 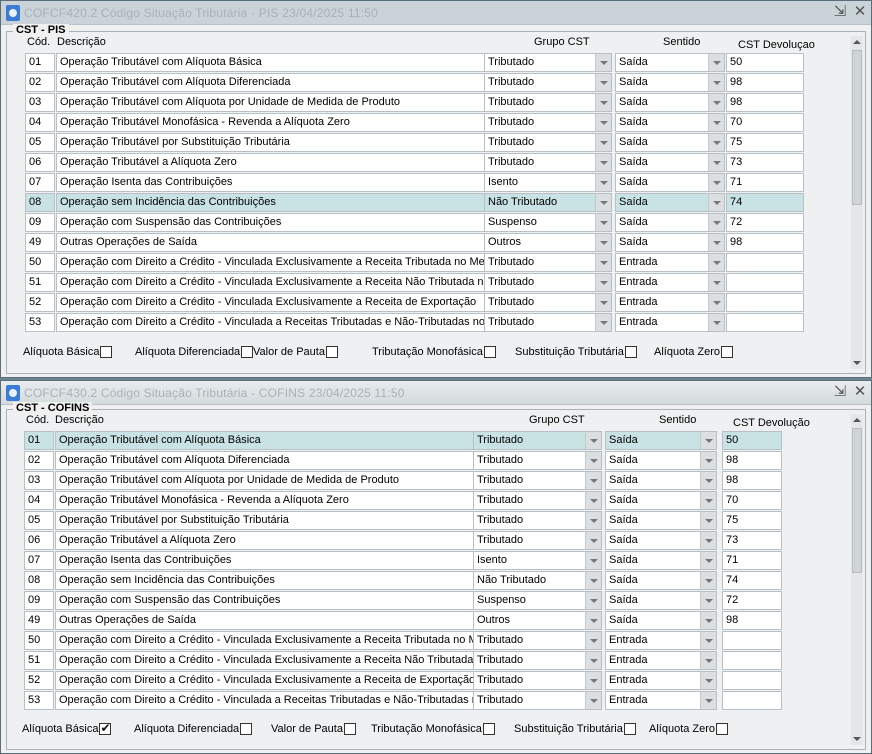 I want to click on cst-devolucao-field: 50, so click(x=765, y=62).